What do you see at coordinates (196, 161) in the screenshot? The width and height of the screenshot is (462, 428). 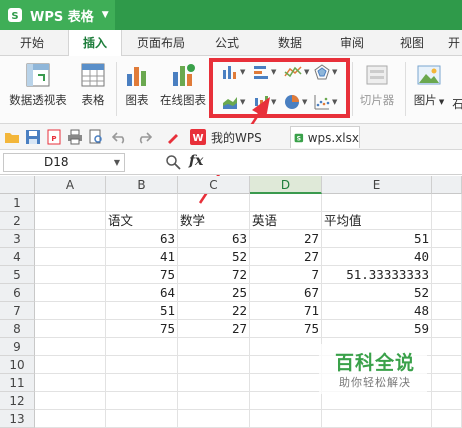 I see `insert-function-button: fx` at bounding box center [196, 161].